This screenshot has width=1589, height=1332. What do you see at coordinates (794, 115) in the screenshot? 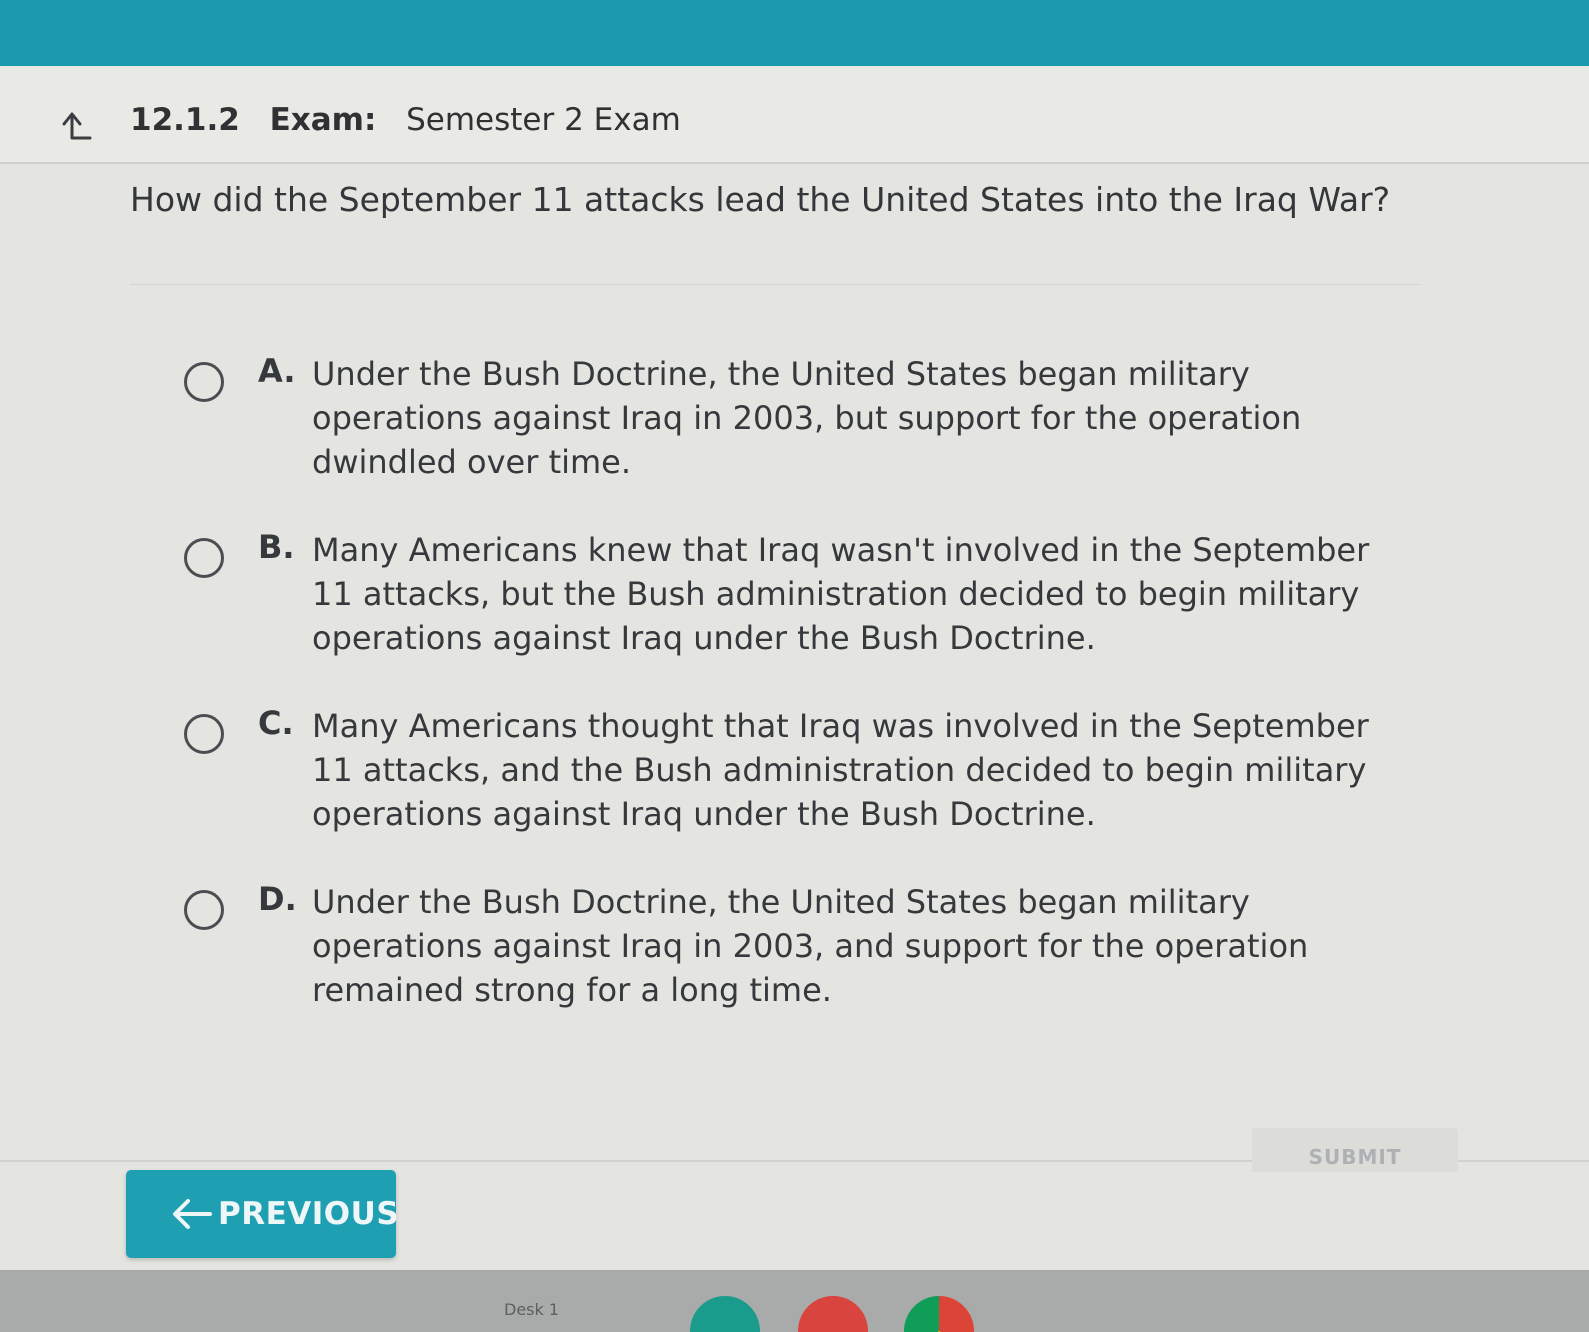
I see `exam-header: 12.1.2 Exam: Semester 2 Exam` at bounding box center [794, 115].